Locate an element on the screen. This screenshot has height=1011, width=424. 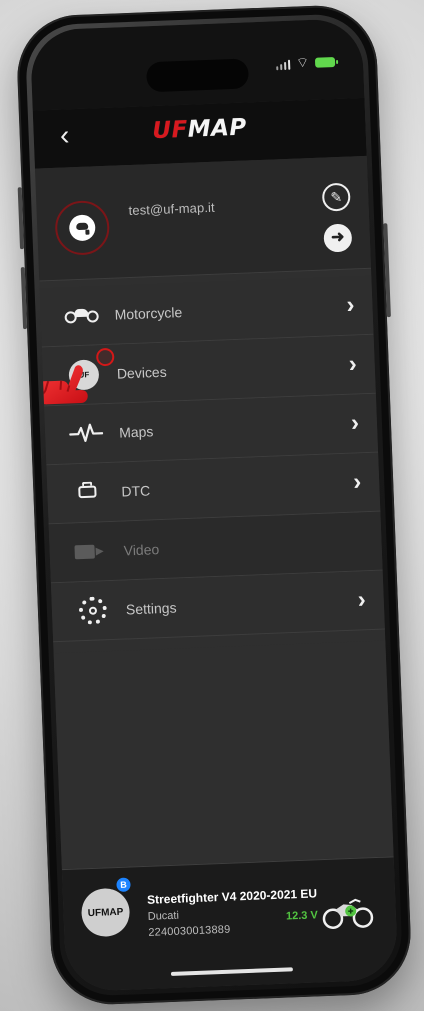
vehicle-title: Streetfighter V4 2020-2021 EU is located at coordinates (232, 896).